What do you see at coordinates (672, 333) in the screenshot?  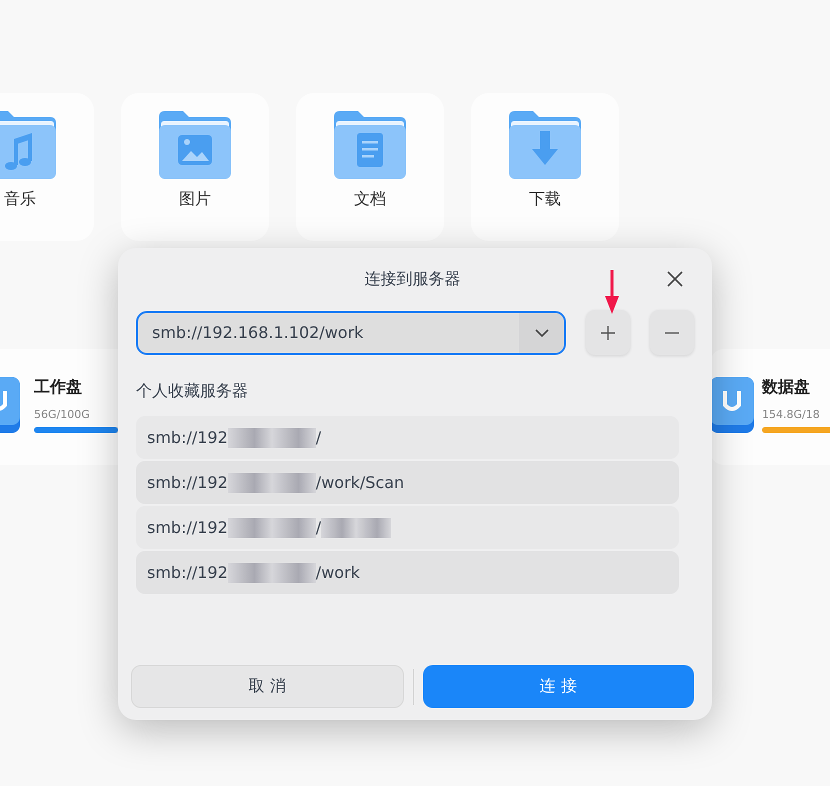 I see `minus-icon` at bounding box center [672, 333].